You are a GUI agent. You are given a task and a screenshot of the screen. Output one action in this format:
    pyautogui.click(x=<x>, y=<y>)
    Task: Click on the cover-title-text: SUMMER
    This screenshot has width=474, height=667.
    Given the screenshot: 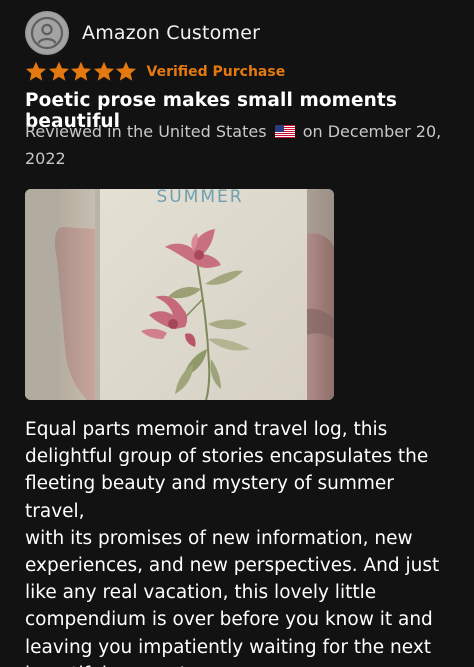 What is the action you would take?
    pyautogui.click(x=199, y=198)
    